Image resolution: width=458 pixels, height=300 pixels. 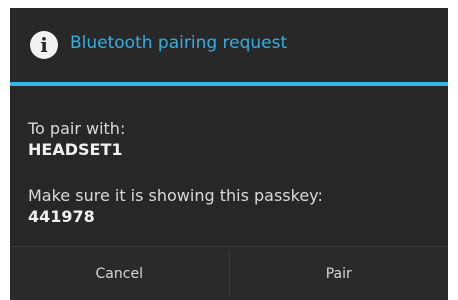 What do you see at coordinates (339, 273) in the screenshot?
I see `pair-button: Pair` at bounding box center [339, 273].